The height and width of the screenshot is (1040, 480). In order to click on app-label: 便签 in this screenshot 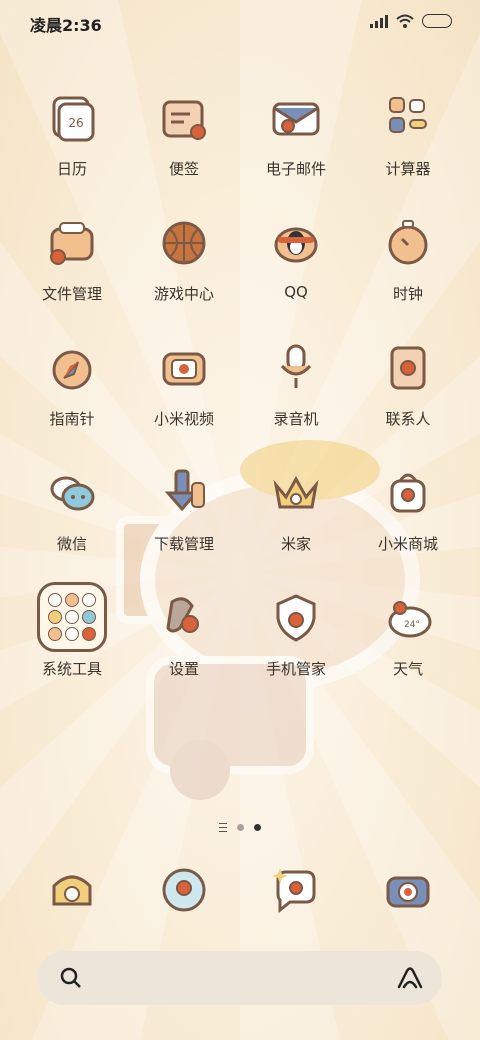, I will do `click(183, 169)`.